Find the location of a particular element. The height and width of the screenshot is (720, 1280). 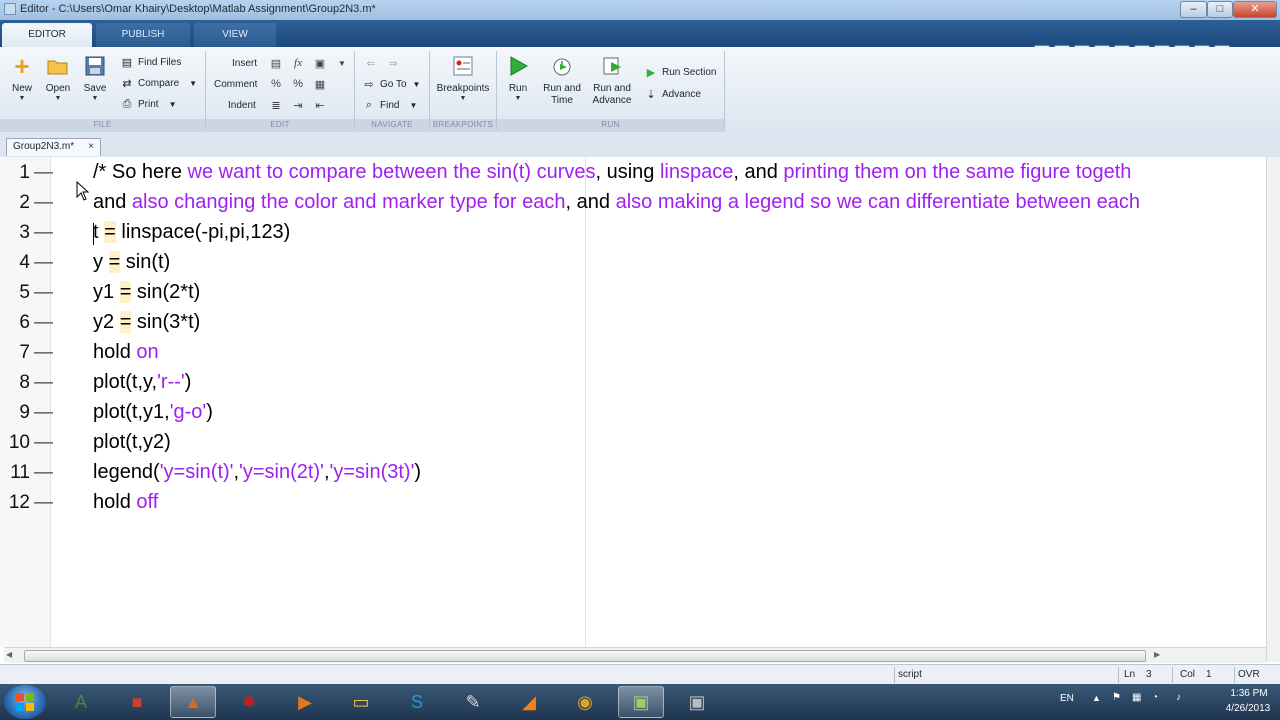

scroll-left-icon: ◀ is located at coordinates (9, 654).